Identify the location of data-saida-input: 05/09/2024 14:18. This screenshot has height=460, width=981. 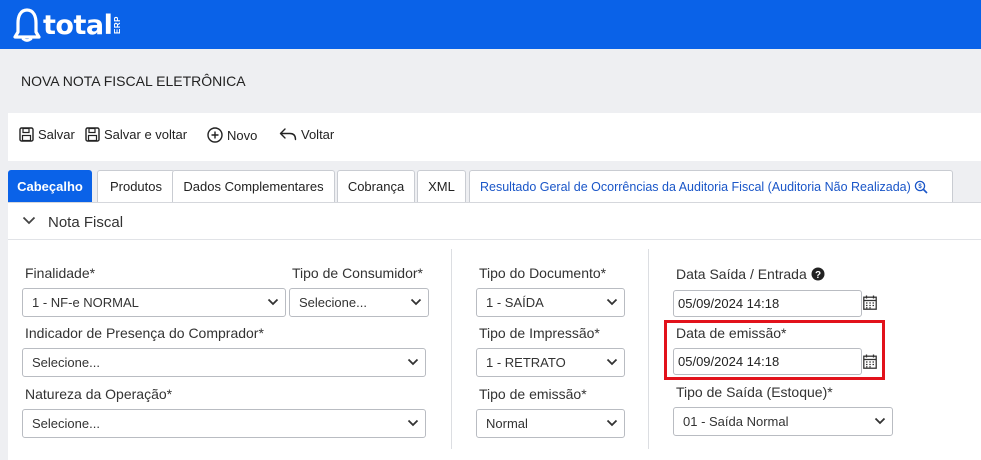
(767, 303).